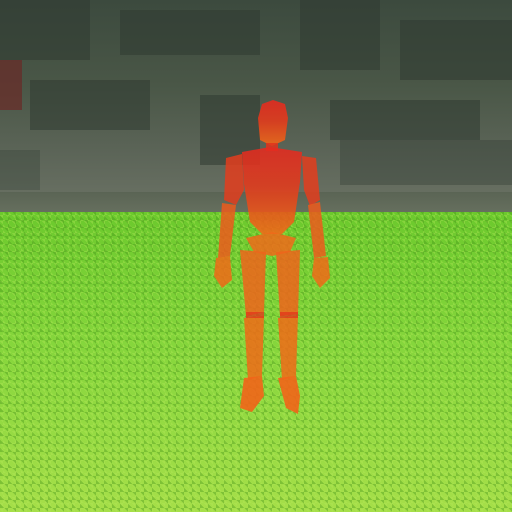  I want to click on character-right-shin, so click(288, 348).